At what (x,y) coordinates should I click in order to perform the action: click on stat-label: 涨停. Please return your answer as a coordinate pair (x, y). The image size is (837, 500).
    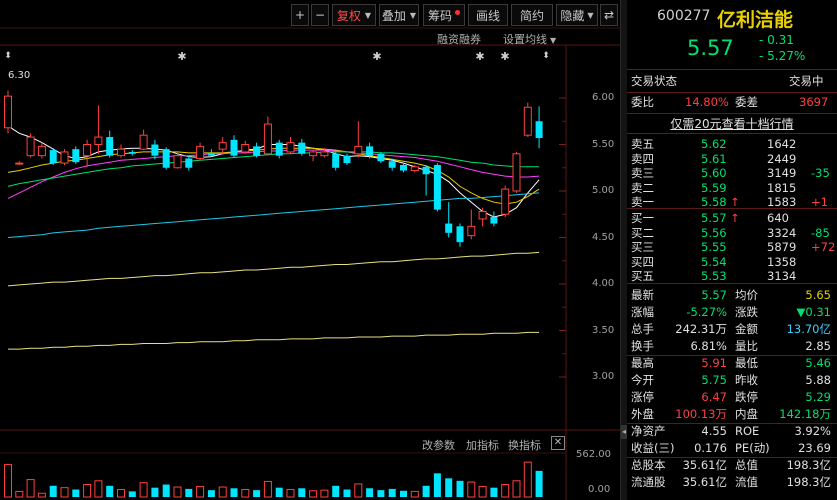
    Looking at the image, I should click on (642, 397).